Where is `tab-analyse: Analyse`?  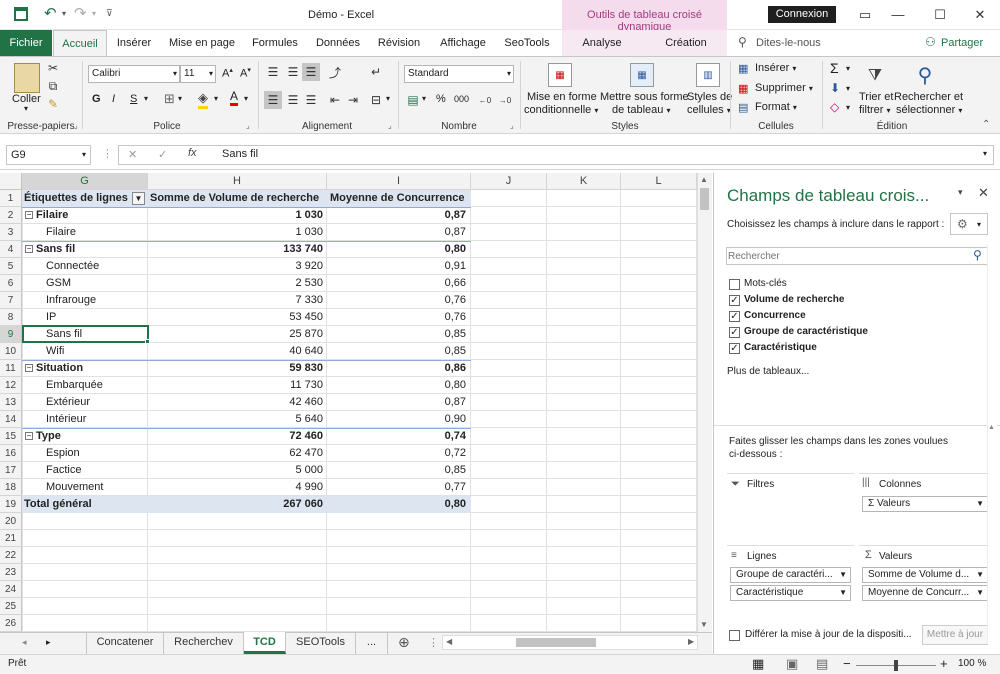
tab-analyse: Analyse is located at coordinates (602, 43).